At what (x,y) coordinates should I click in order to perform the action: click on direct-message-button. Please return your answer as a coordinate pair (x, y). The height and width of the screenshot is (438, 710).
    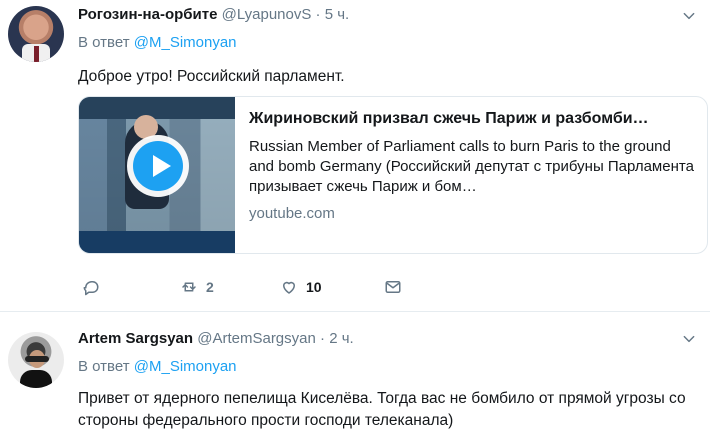
    Looking at the image, I should click on (393, 287).